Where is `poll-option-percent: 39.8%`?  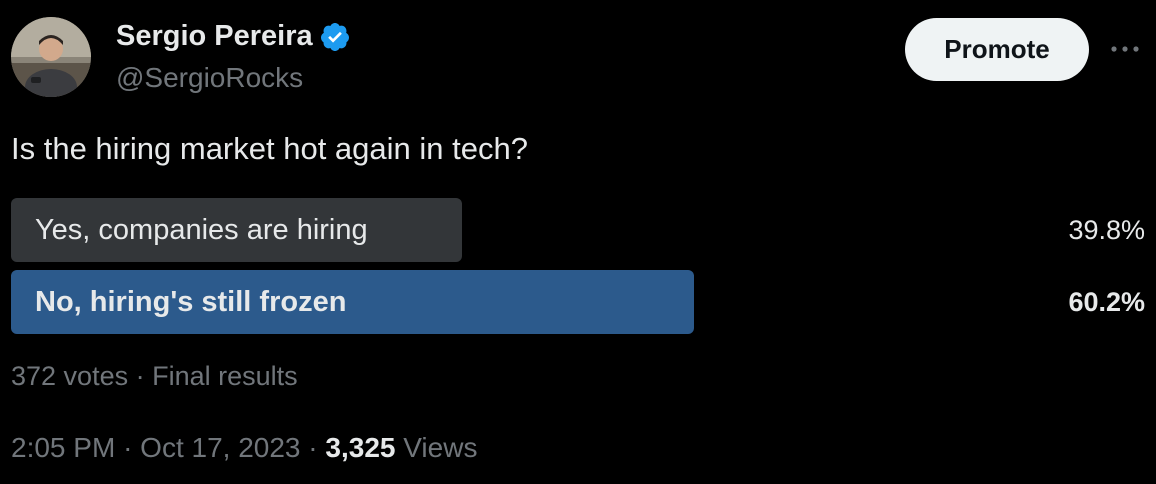 poll-option-percent: 39.8% is located at coordinates (1106, 230).